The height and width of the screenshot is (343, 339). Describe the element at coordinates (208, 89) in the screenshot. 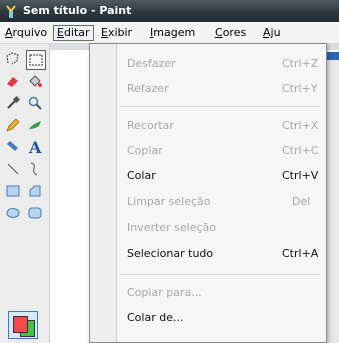

I see `menu-item-redo: Refazer Ctrl+Y` at that location.